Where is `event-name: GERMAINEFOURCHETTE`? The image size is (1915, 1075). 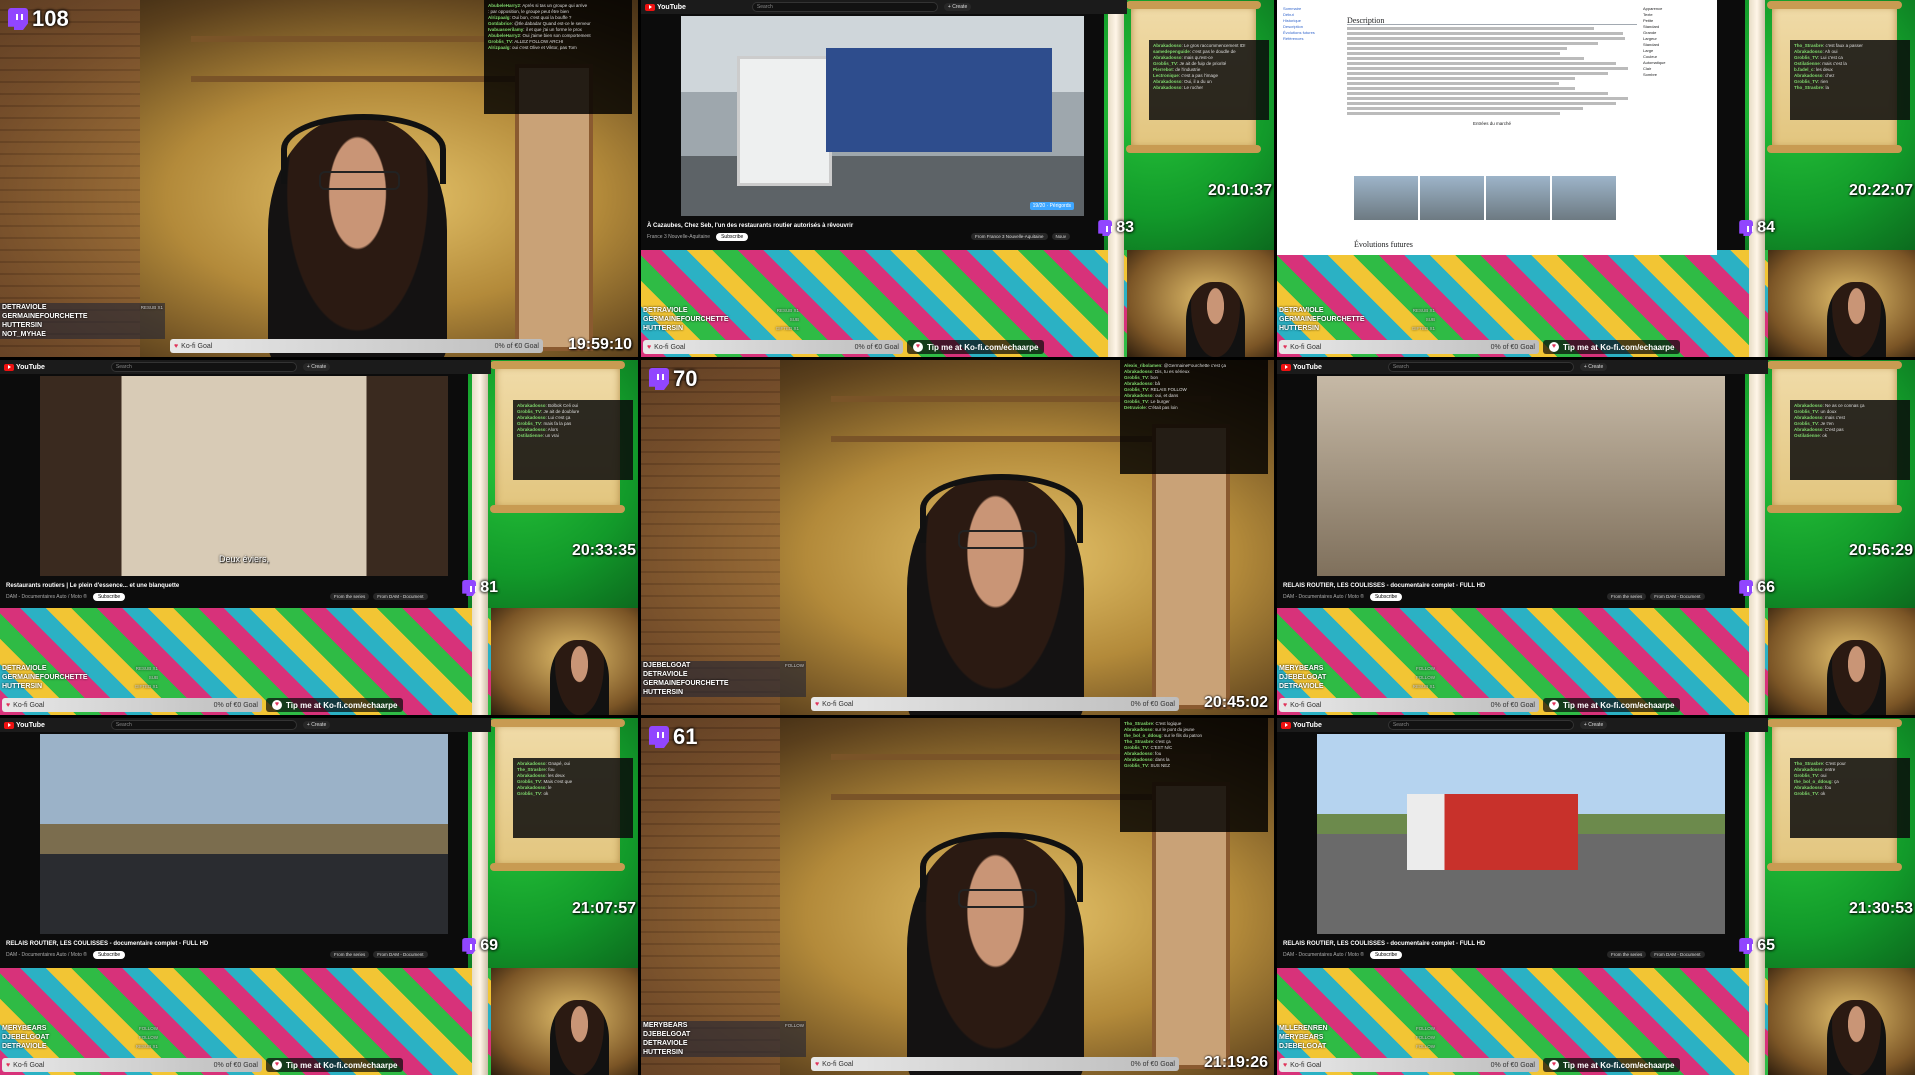 event-name: GERMAINEFOURCHETTE is located at coordinates (686, 683).